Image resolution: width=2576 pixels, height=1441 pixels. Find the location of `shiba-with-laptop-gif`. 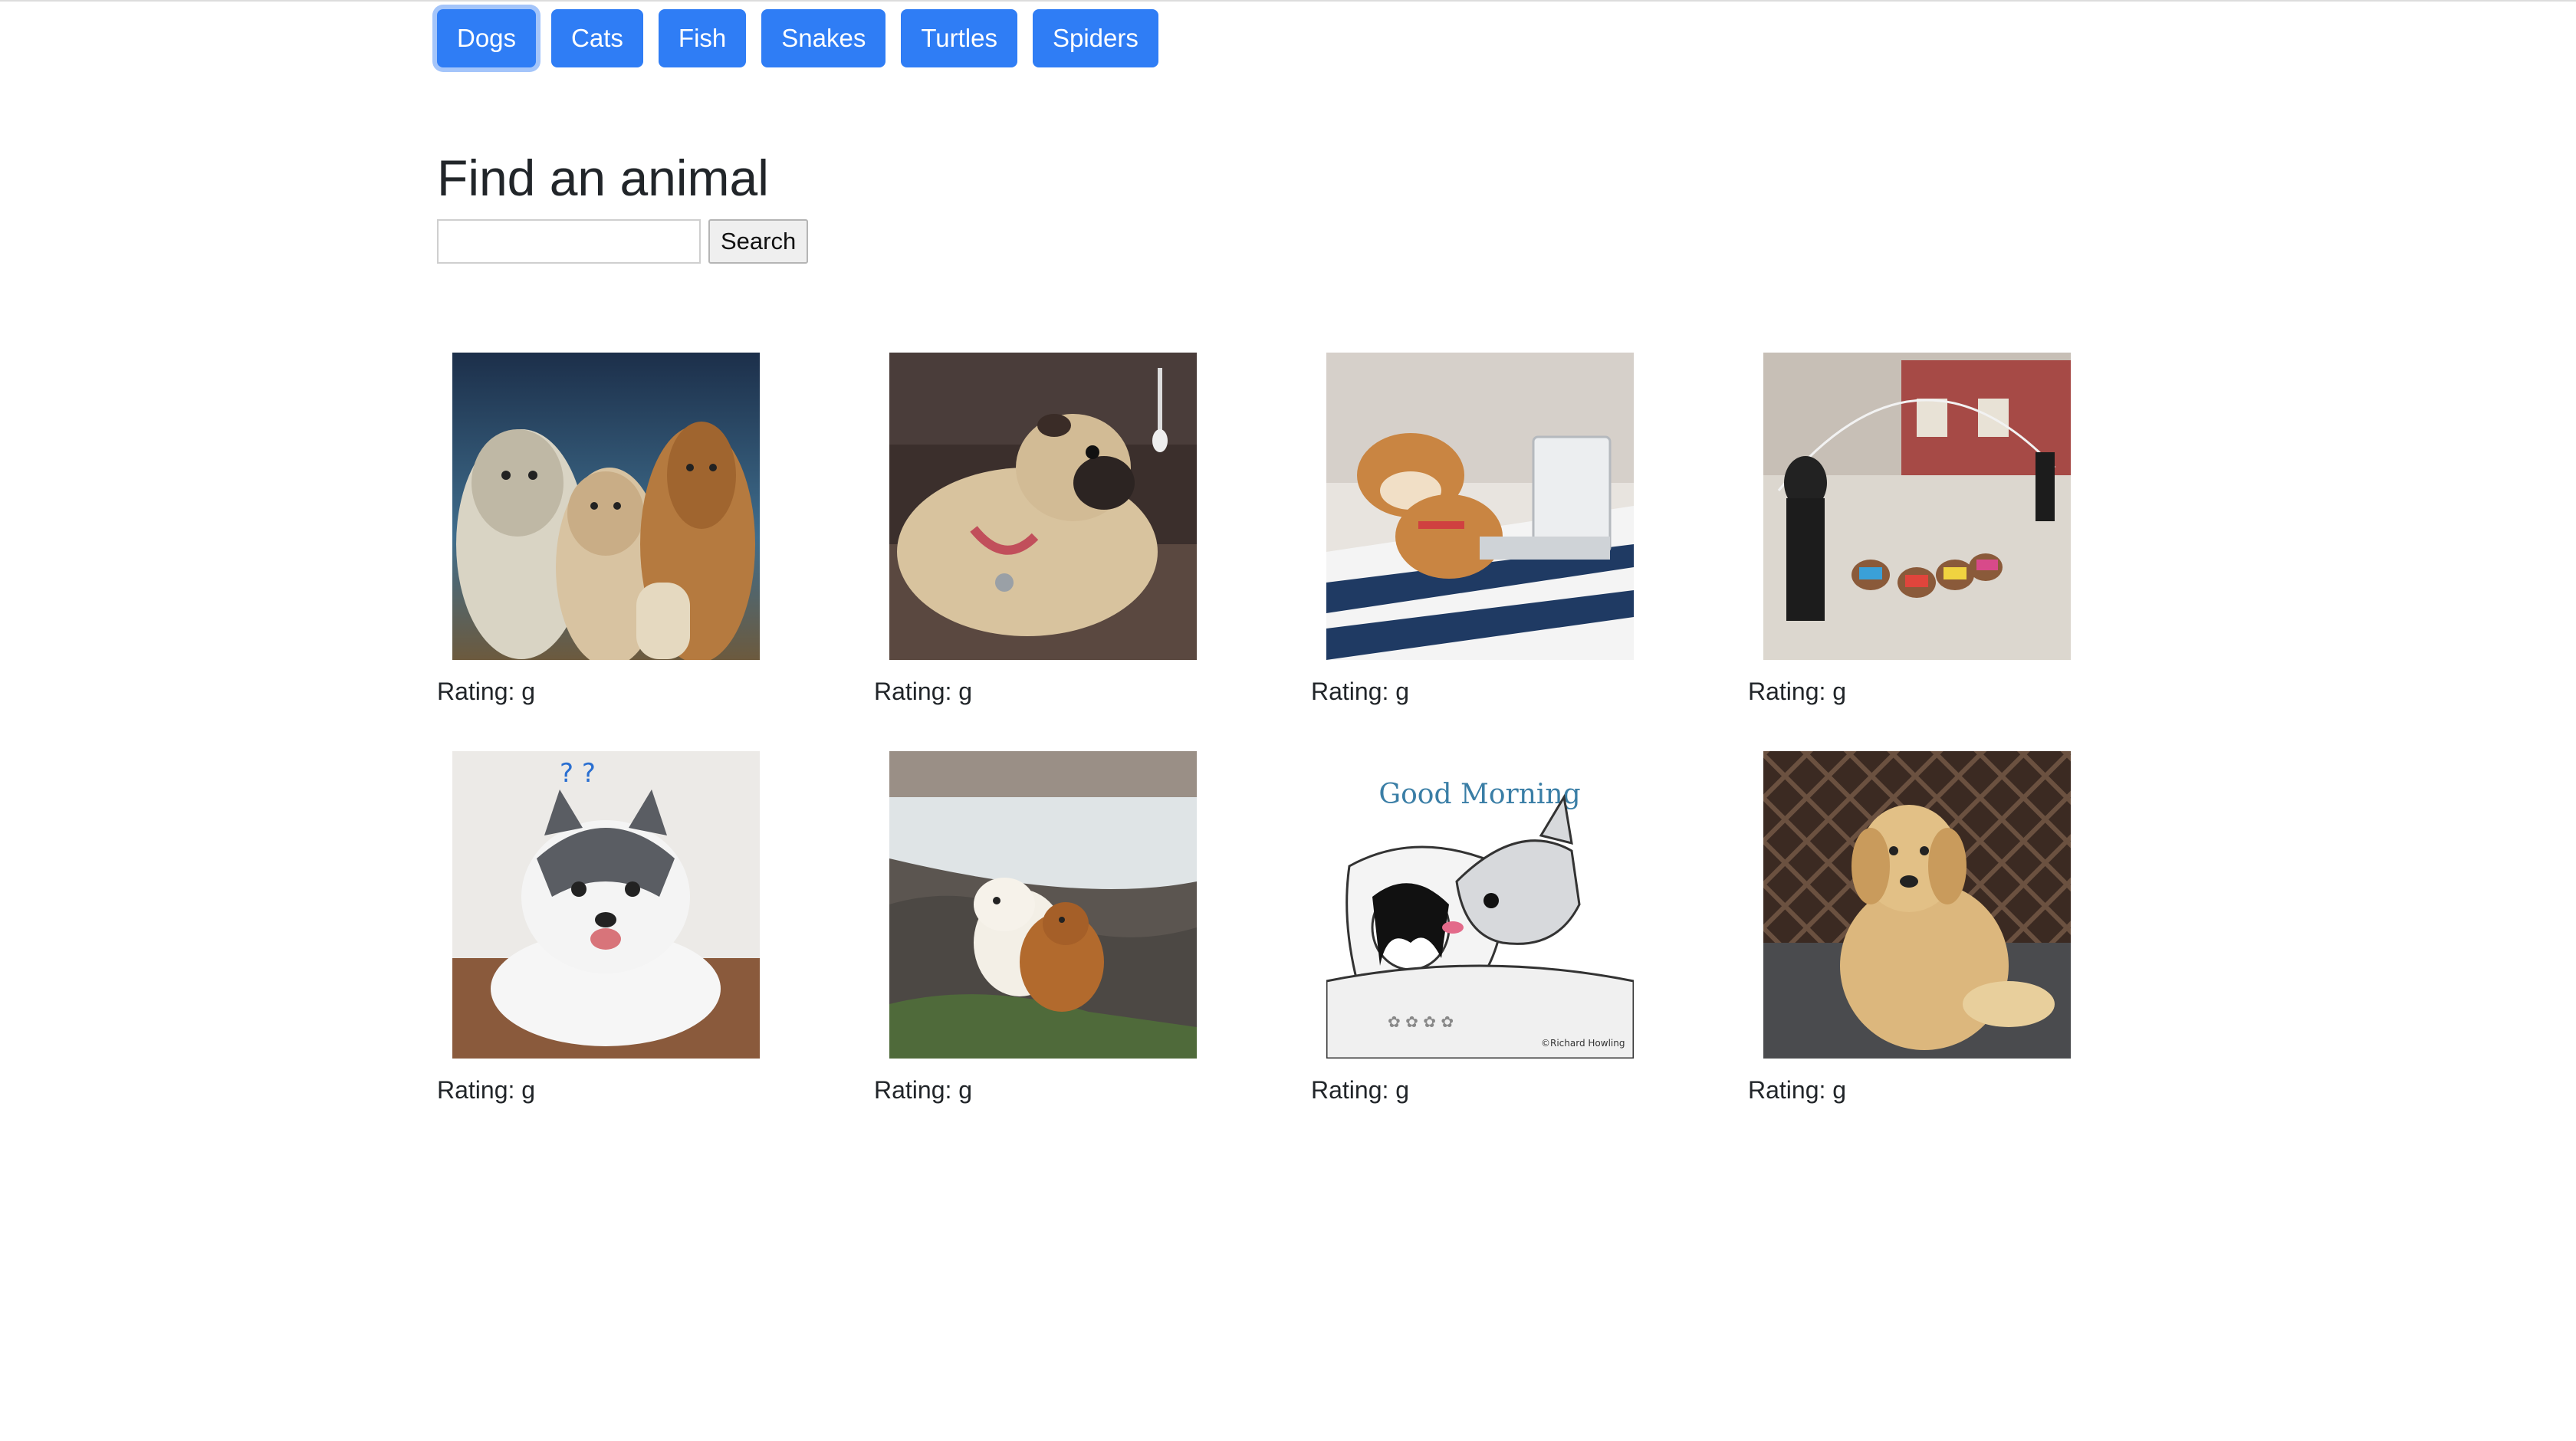

shiba-with-laptop-gif is located at coordinates (1480, 506).